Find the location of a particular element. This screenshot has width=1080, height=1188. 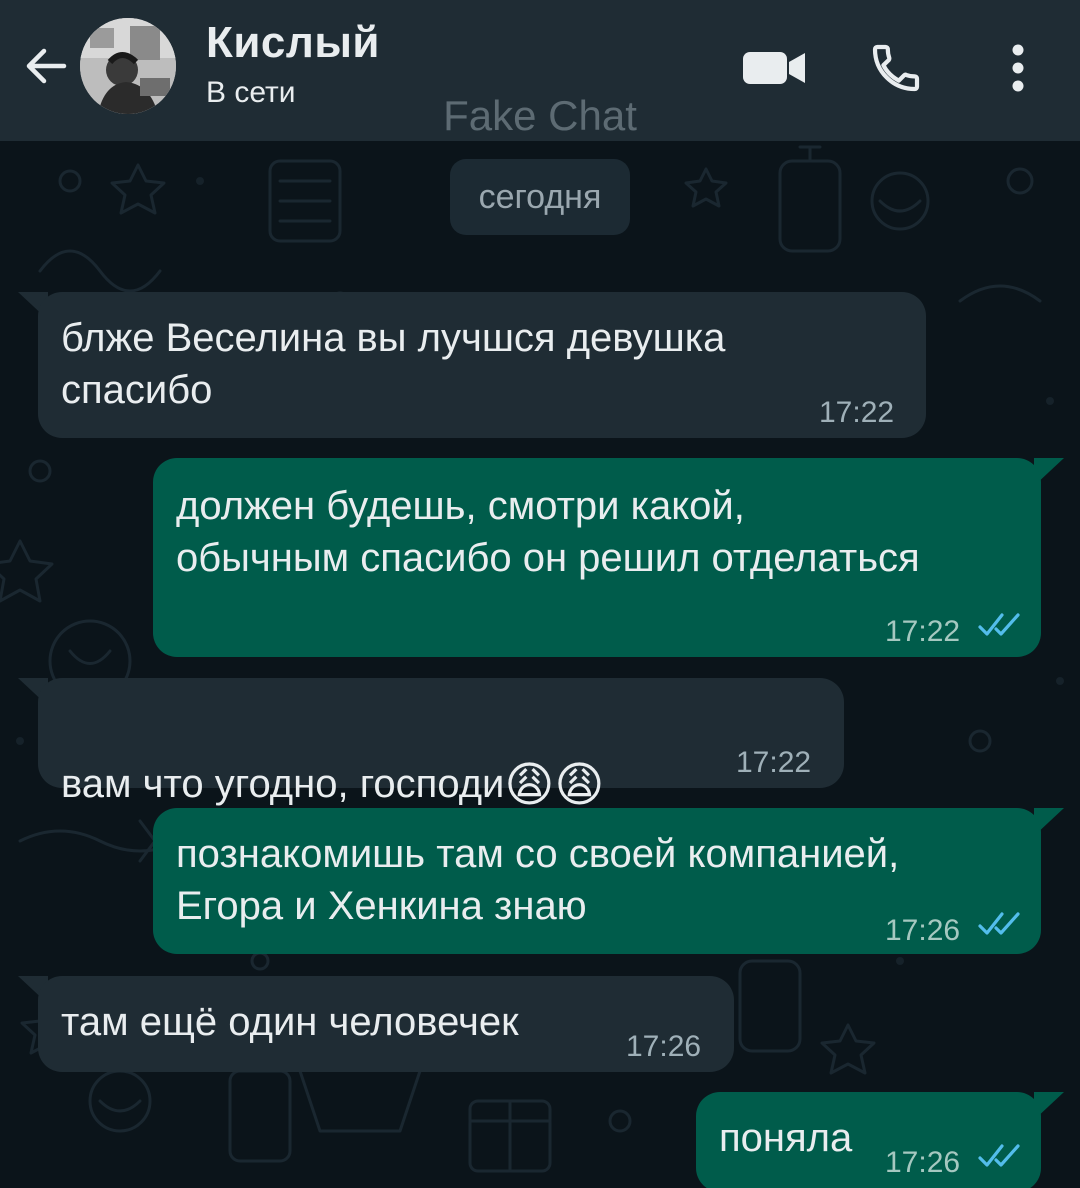

more-vertical-icon is located at coordinates (1018, 68).